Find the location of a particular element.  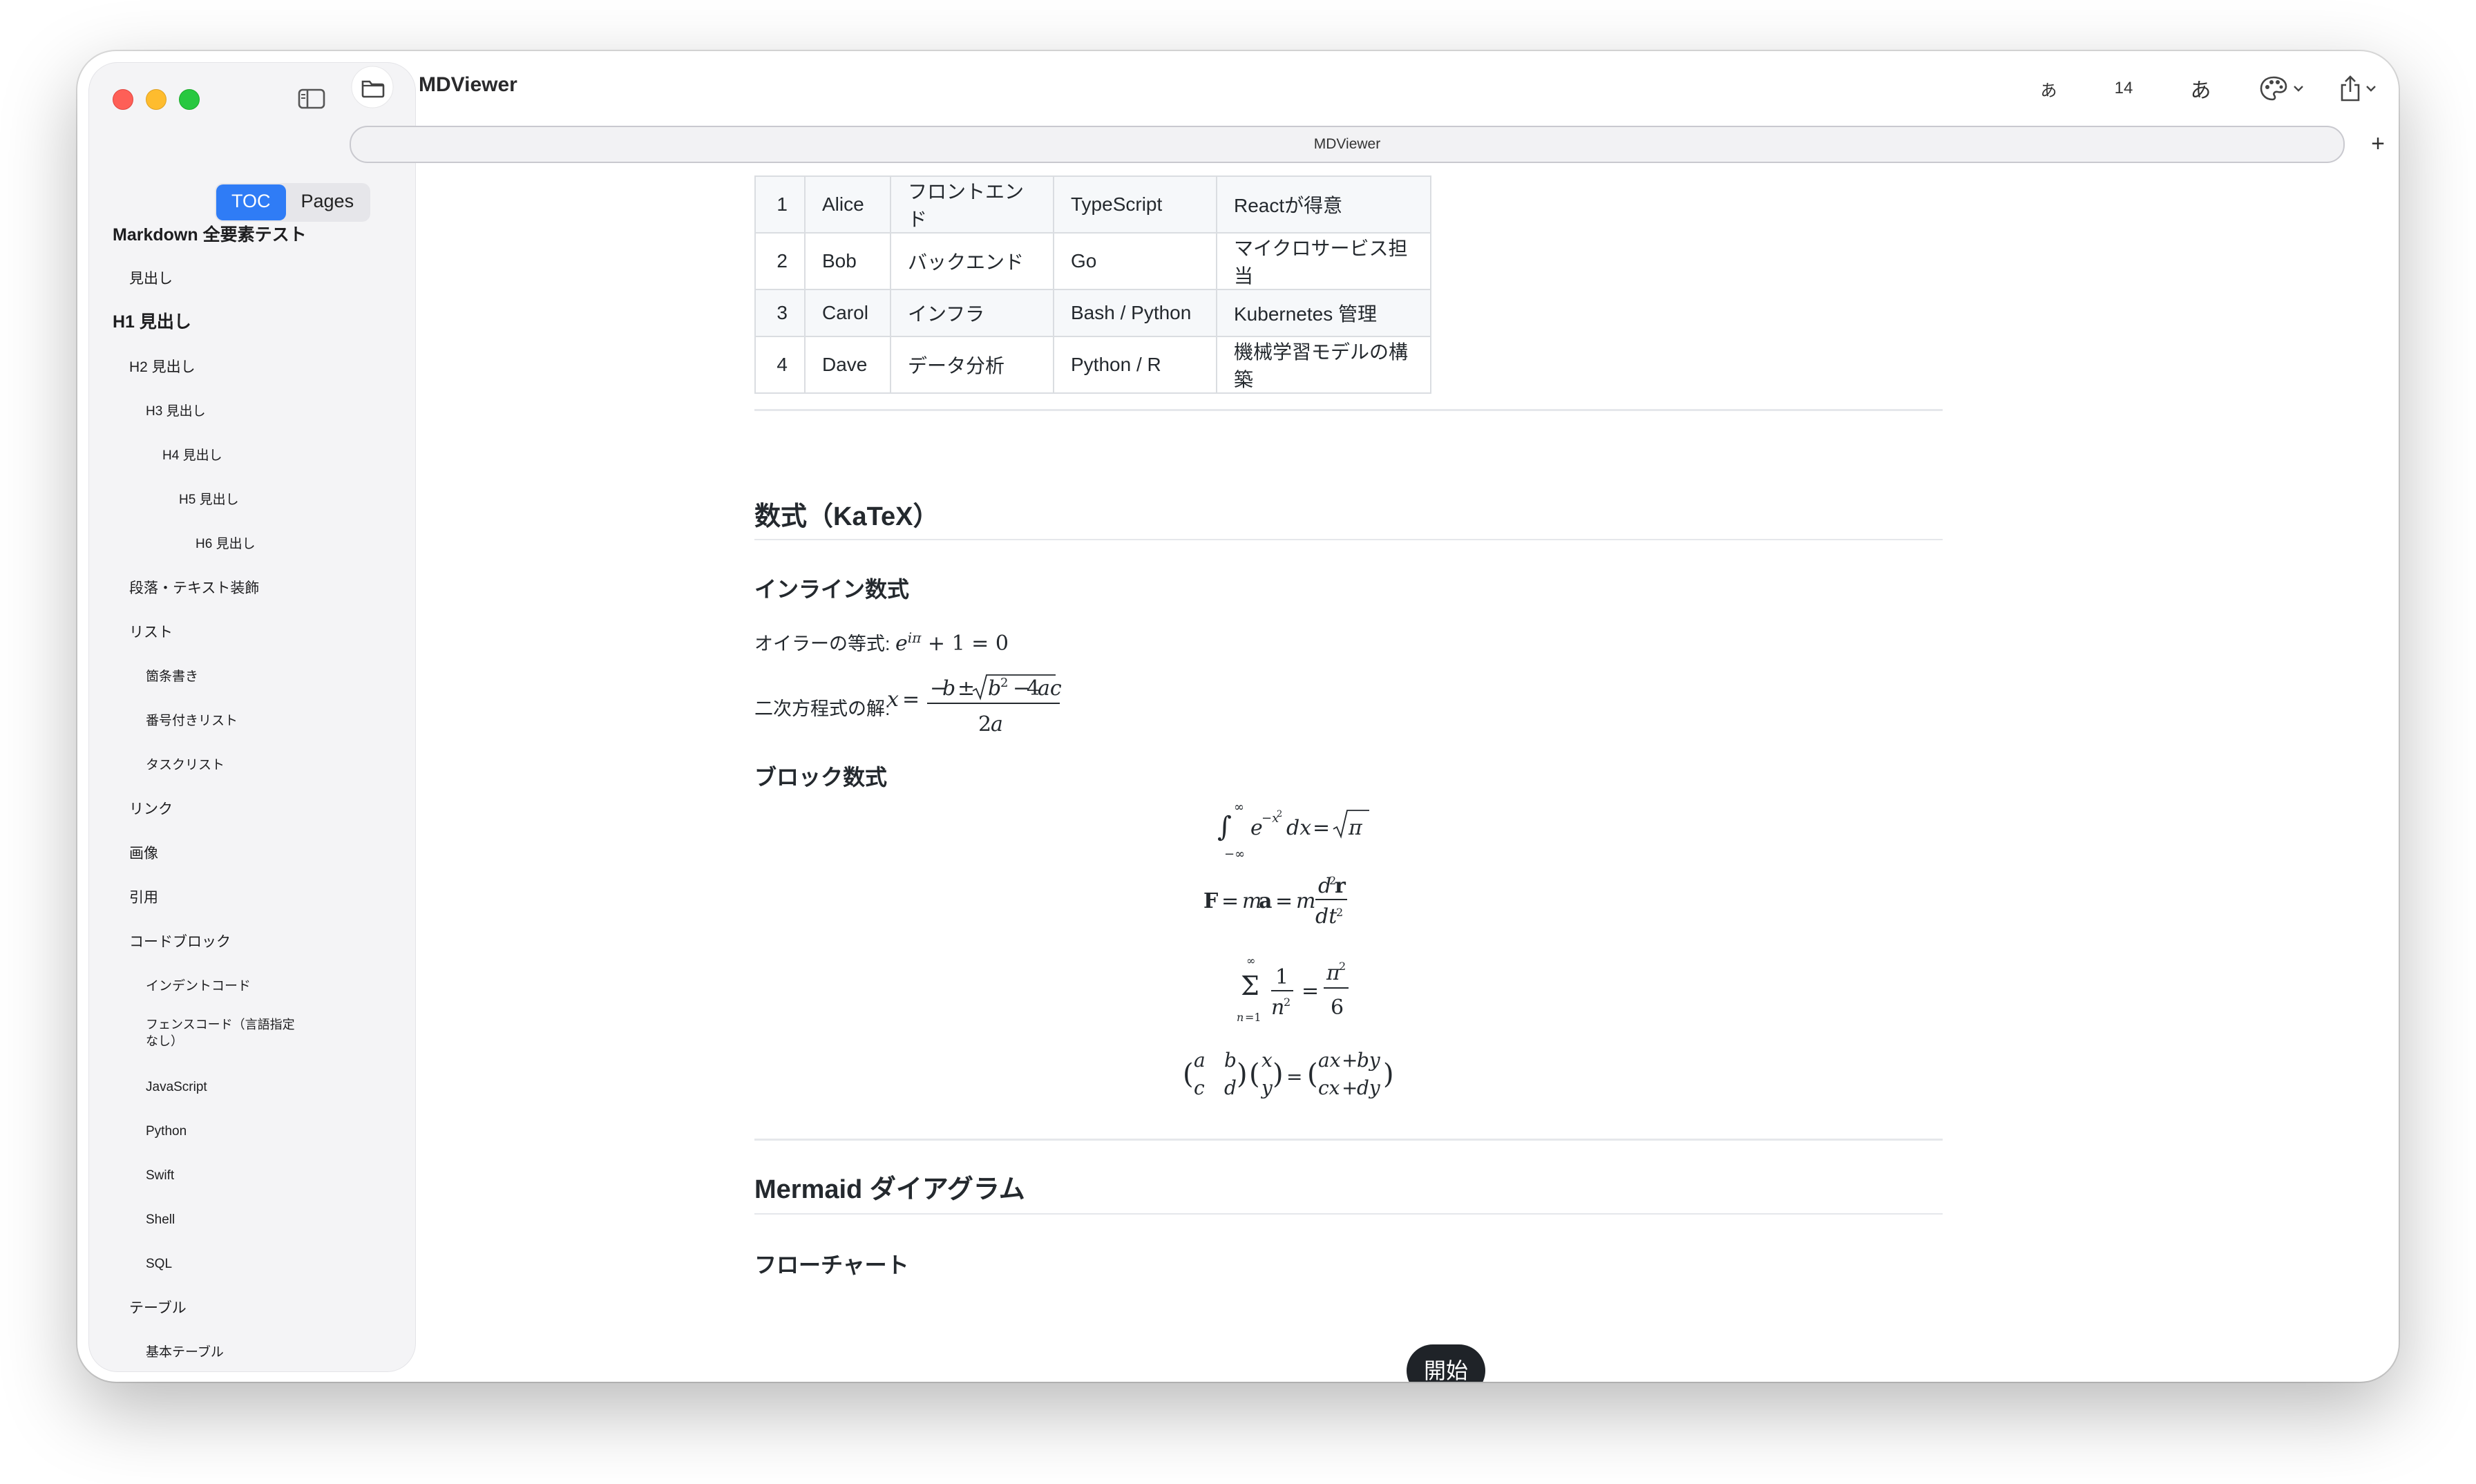

toc-item: 基本テーブル is located at coordinates (185, 1353).